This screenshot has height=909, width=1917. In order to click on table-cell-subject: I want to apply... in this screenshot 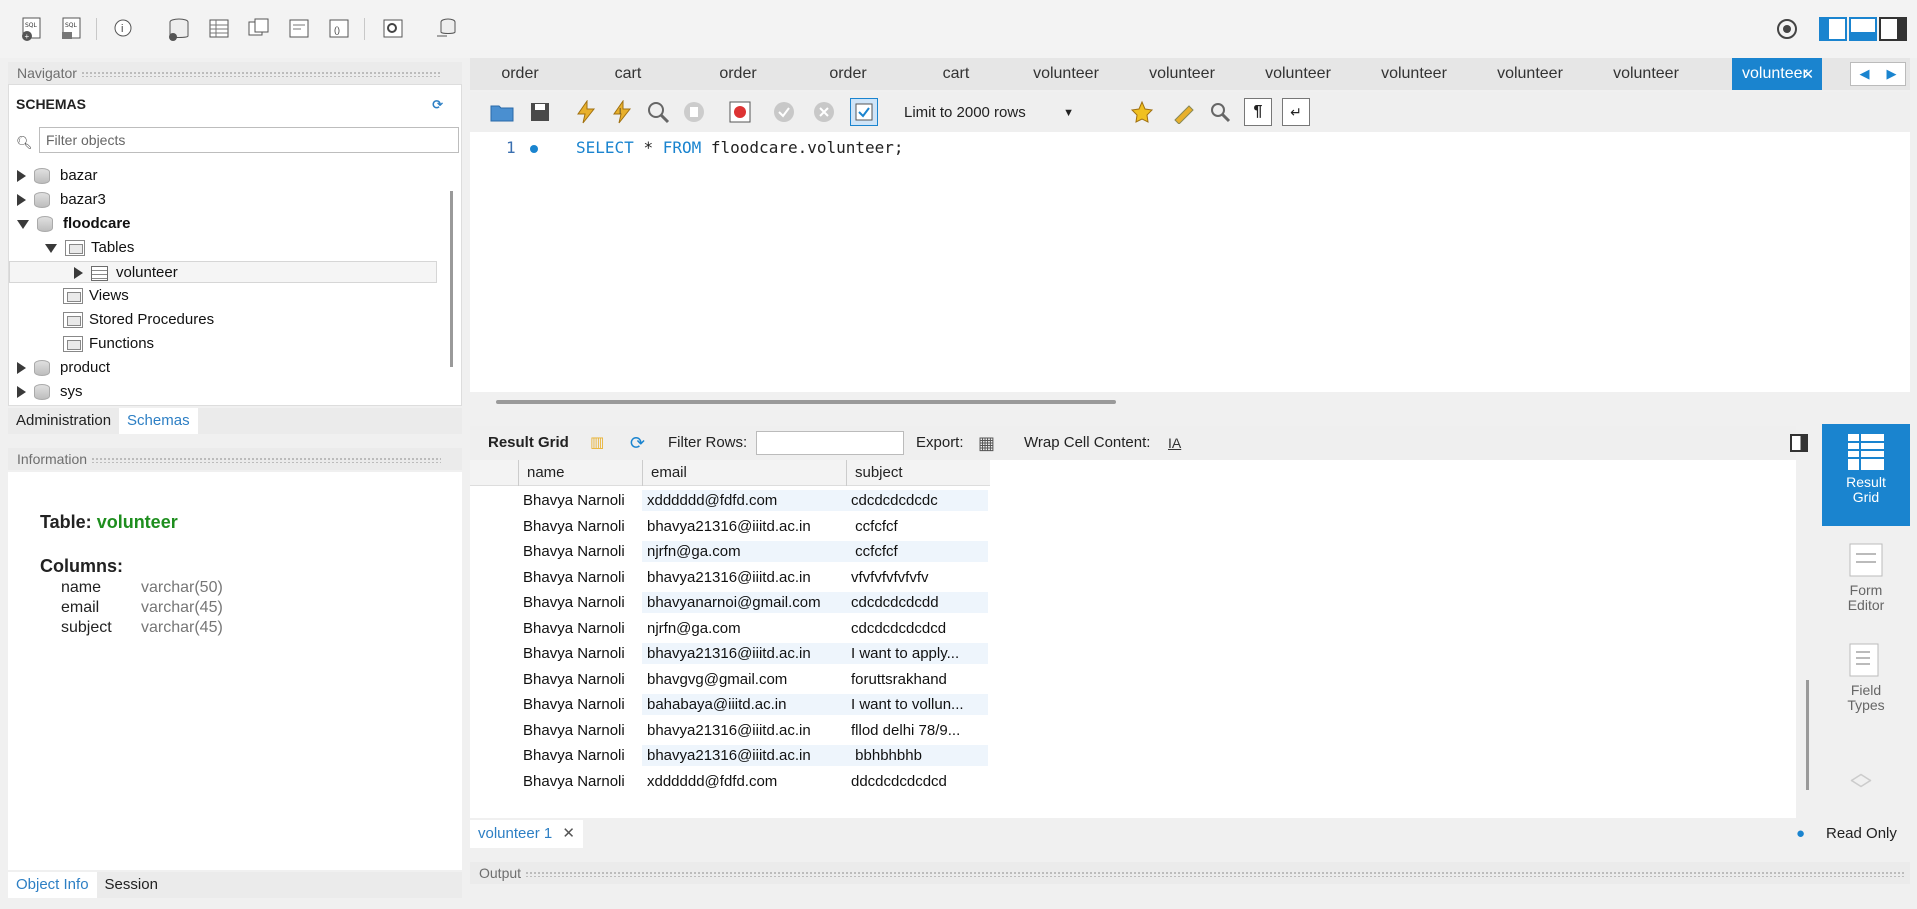, I will do `click(905, 653)`.